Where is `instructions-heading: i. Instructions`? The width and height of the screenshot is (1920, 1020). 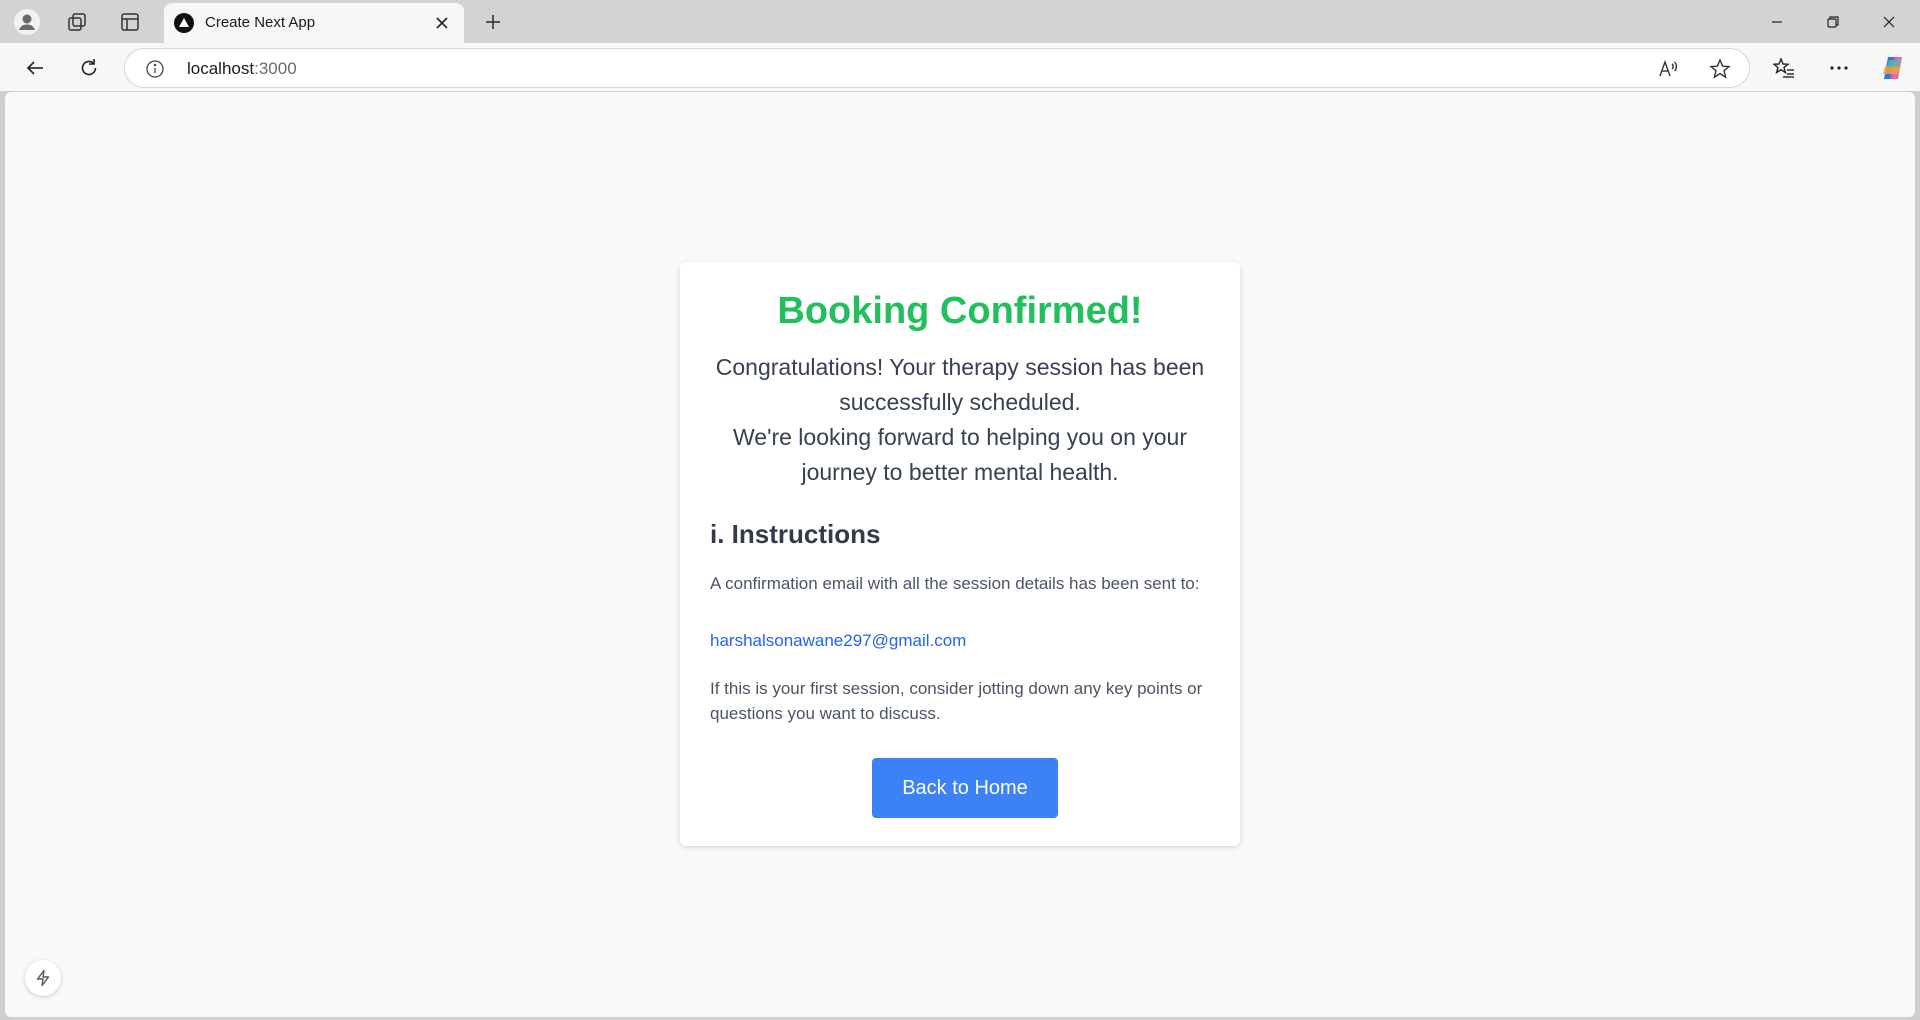
instructions-heading: i. Instructions is located at coordinates (795, 534).